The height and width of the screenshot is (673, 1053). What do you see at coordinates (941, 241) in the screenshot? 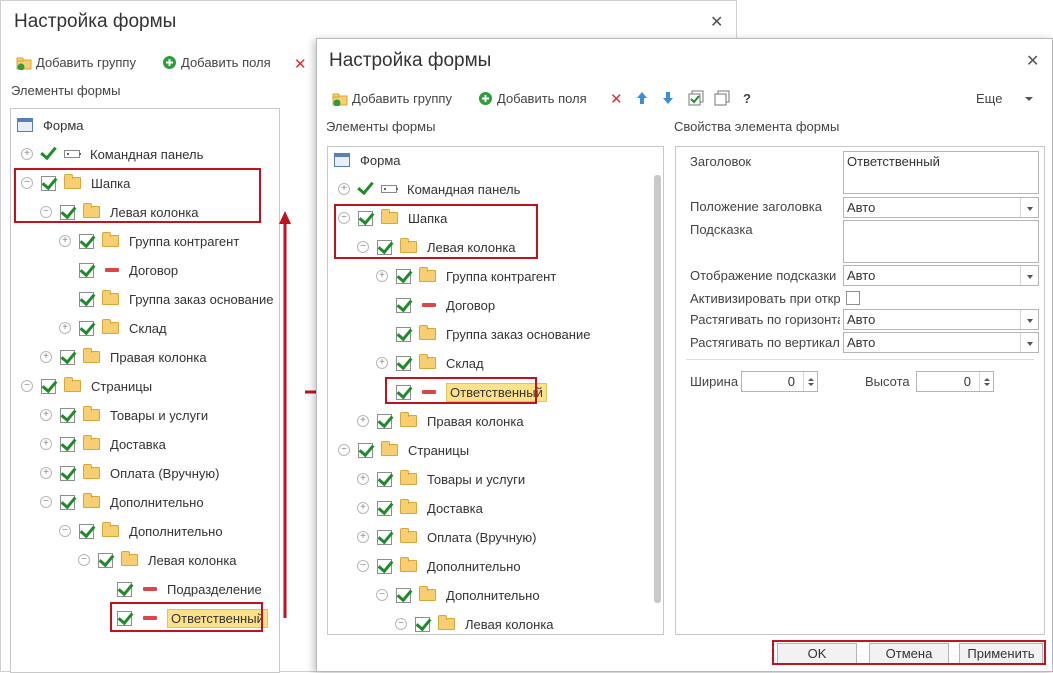
I see `tooltip-input` at bounding box center [941, 241].